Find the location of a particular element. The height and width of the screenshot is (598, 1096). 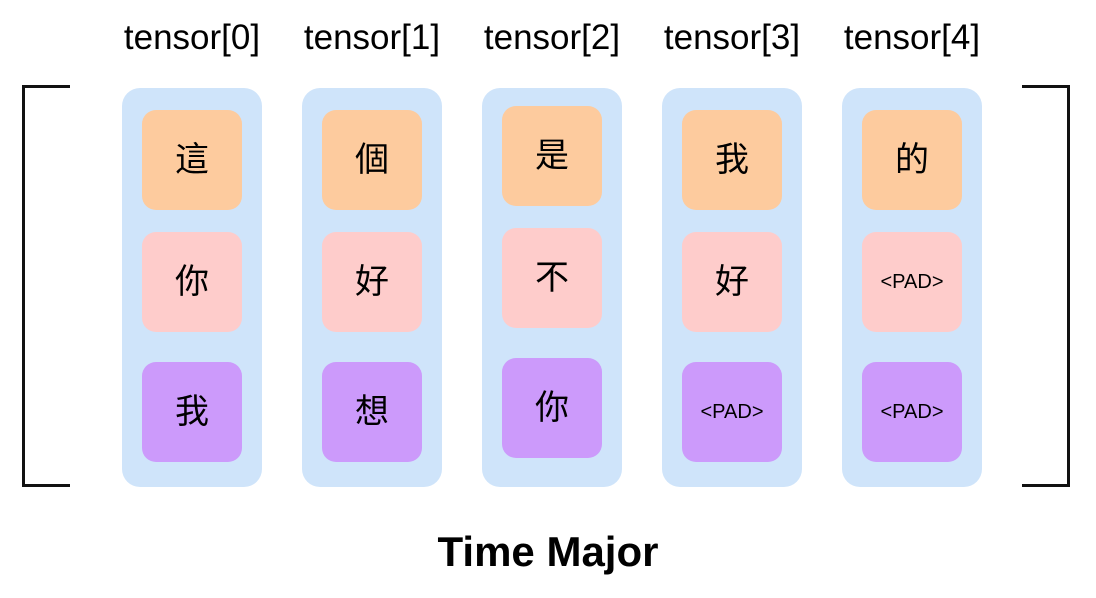

token-cell: 是 is located at coordinates (552, 156).